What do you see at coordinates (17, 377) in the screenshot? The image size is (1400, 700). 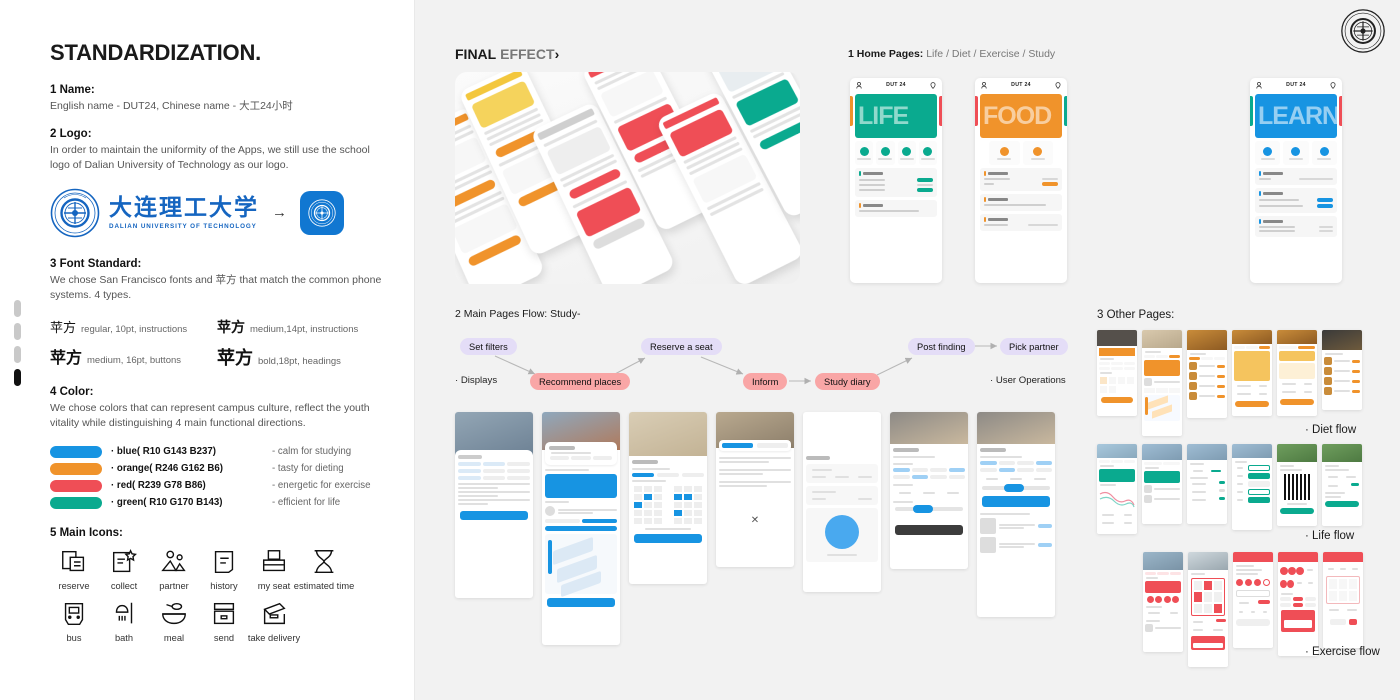 I see `slide-dot-active` at bounding box center [17, 377].